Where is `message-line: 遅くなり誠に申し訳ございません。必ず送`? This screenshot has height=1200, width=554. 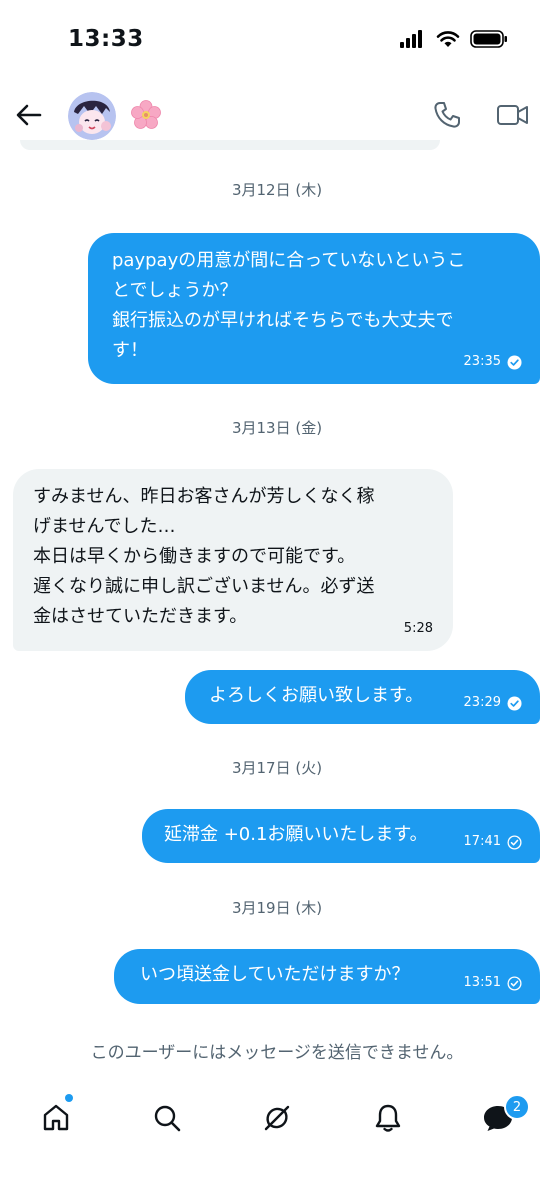
message-line: 遅くなり誠に申し訳ございません。必ず送 is located at coordinates (204, 586).